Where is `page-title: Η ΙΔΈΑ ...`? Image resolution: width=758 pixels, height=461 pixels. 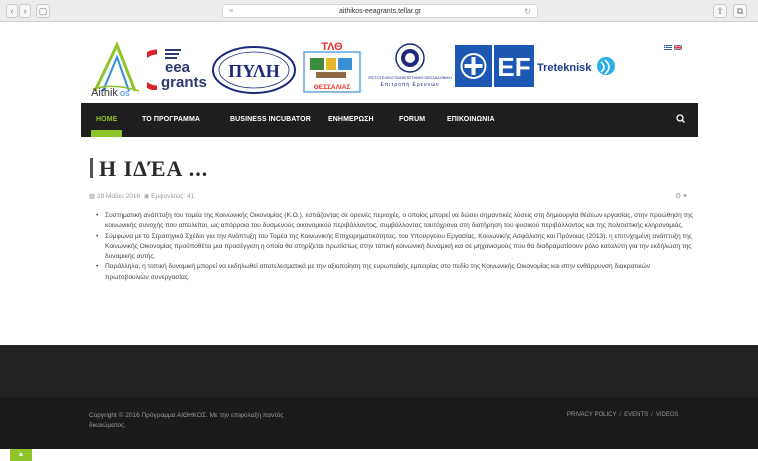
page-title: Η ΙΔΈΑ ... is located at coordinates (154, 168).